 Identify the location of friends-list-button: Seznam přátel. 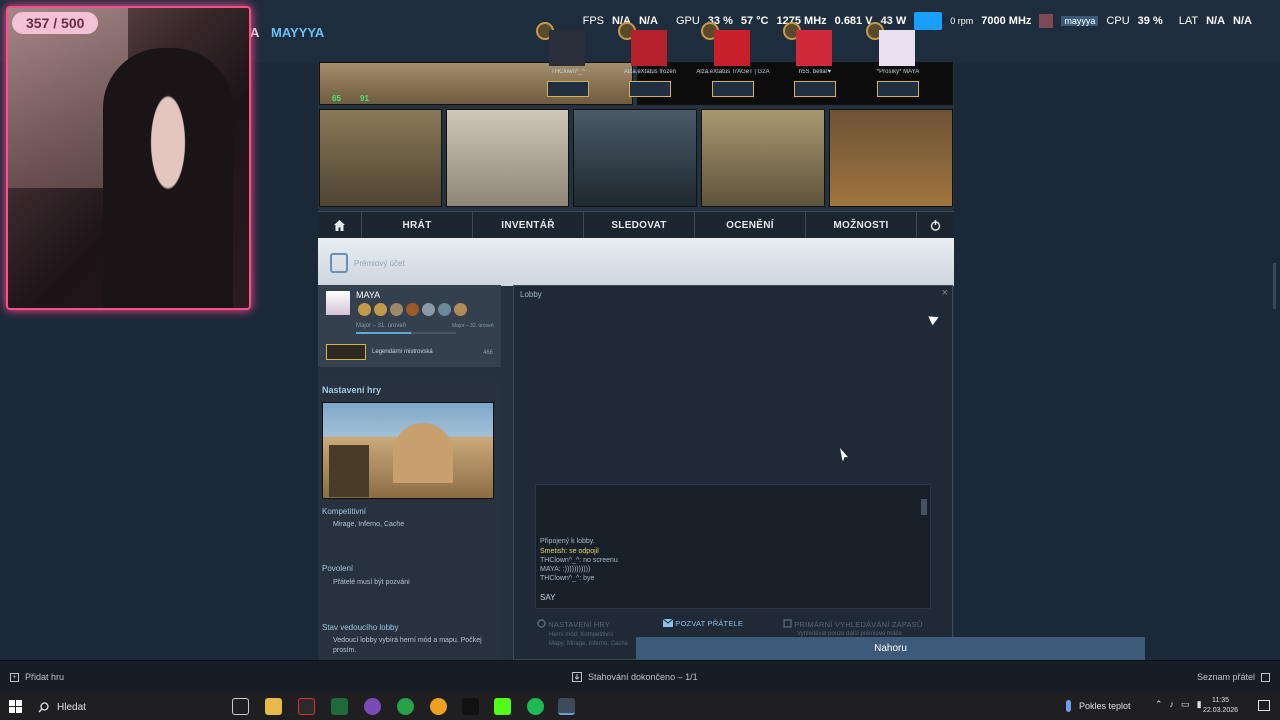
(1233, 677).